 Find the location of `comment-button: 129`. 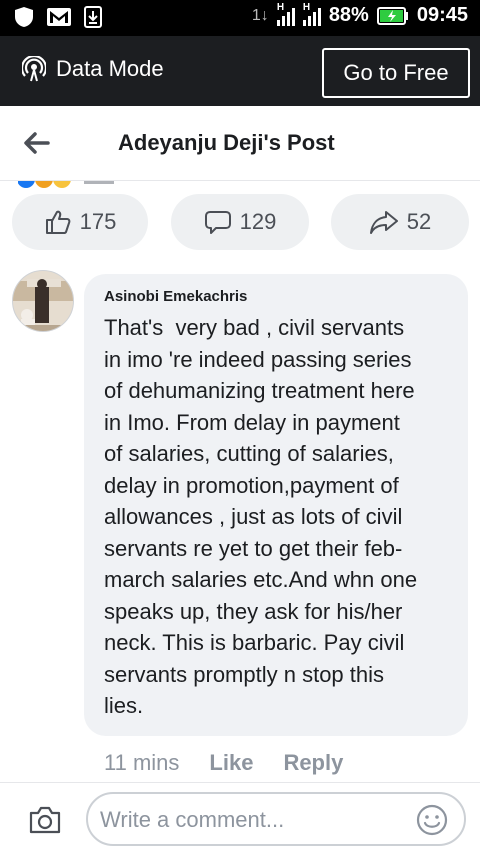

comment-button: 129 is located at coordinates (240, 222).